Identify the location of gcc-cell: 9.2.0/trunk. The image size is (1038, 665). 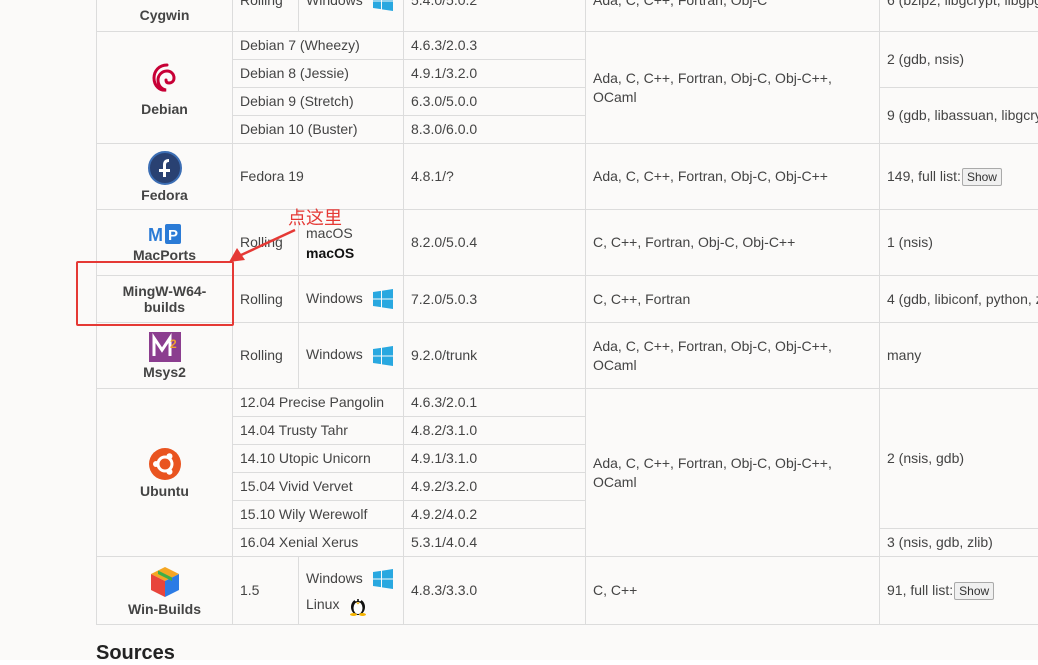
(495, 356).